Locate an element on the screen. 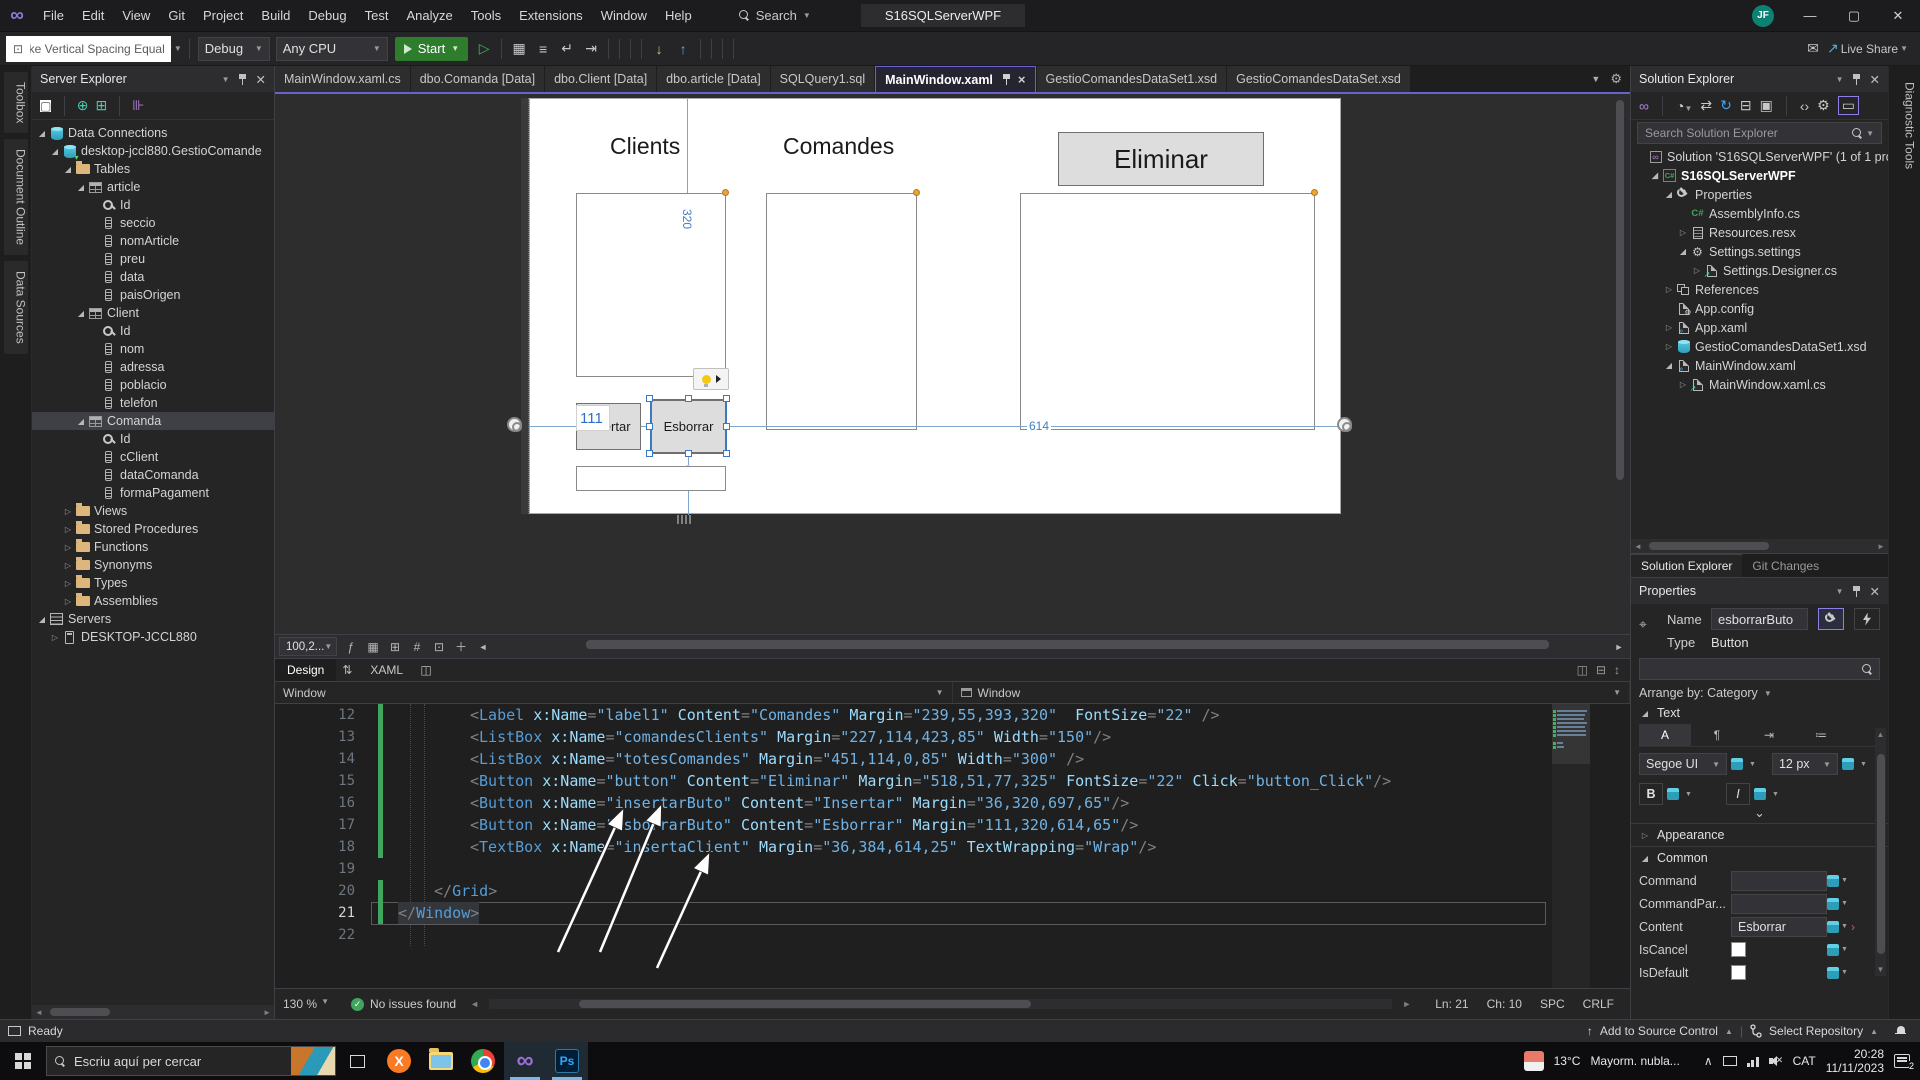 Image resolution: width=1920 pixels, height=1080 pixels. close-panel-icon: ✕ is located at coordinates (1875, 591).